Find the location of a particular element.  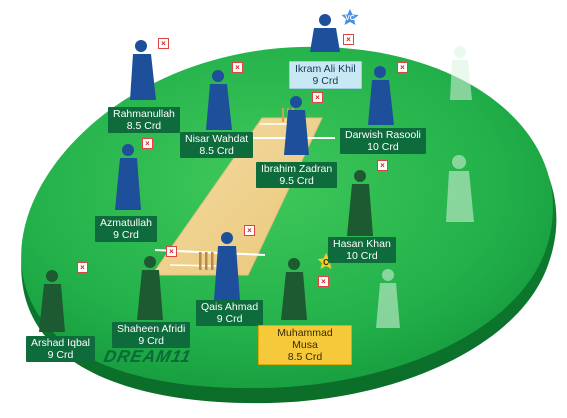

stumps-bottom is located at coordinates (206, 261).